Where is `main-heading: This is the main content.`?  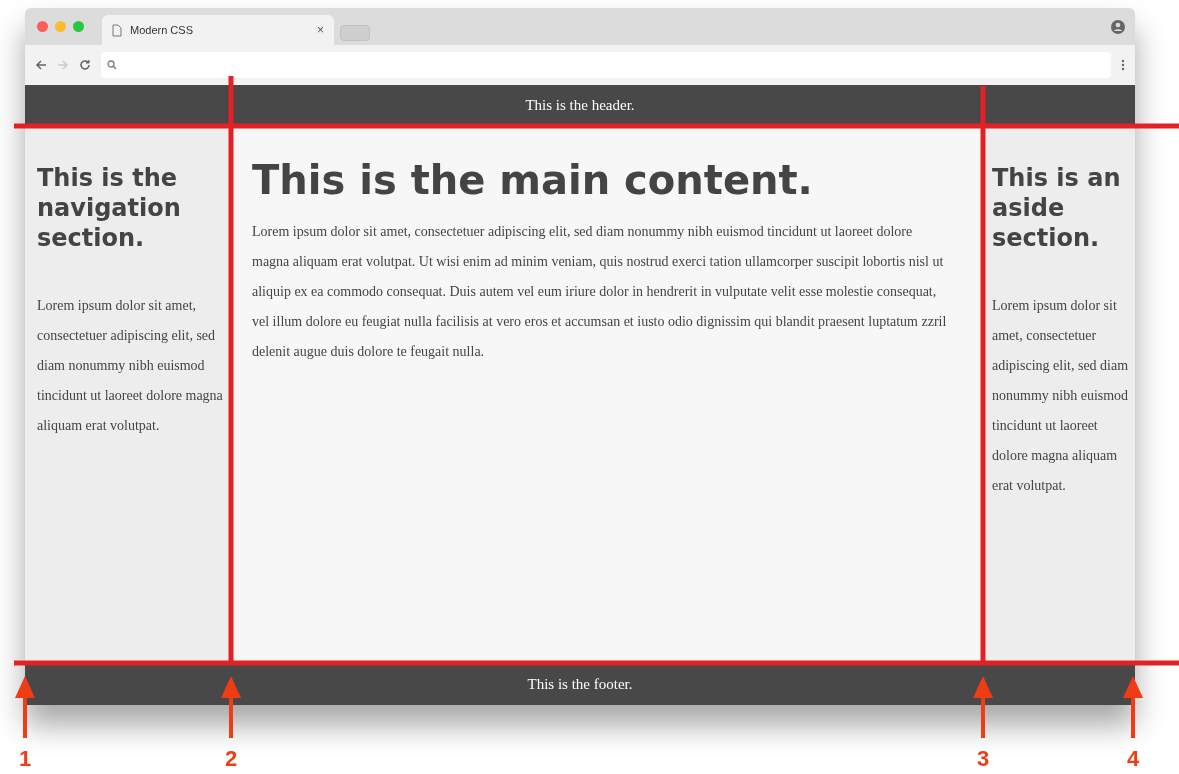 main-heading: This is the main content. is located at coordinates (533, 180).